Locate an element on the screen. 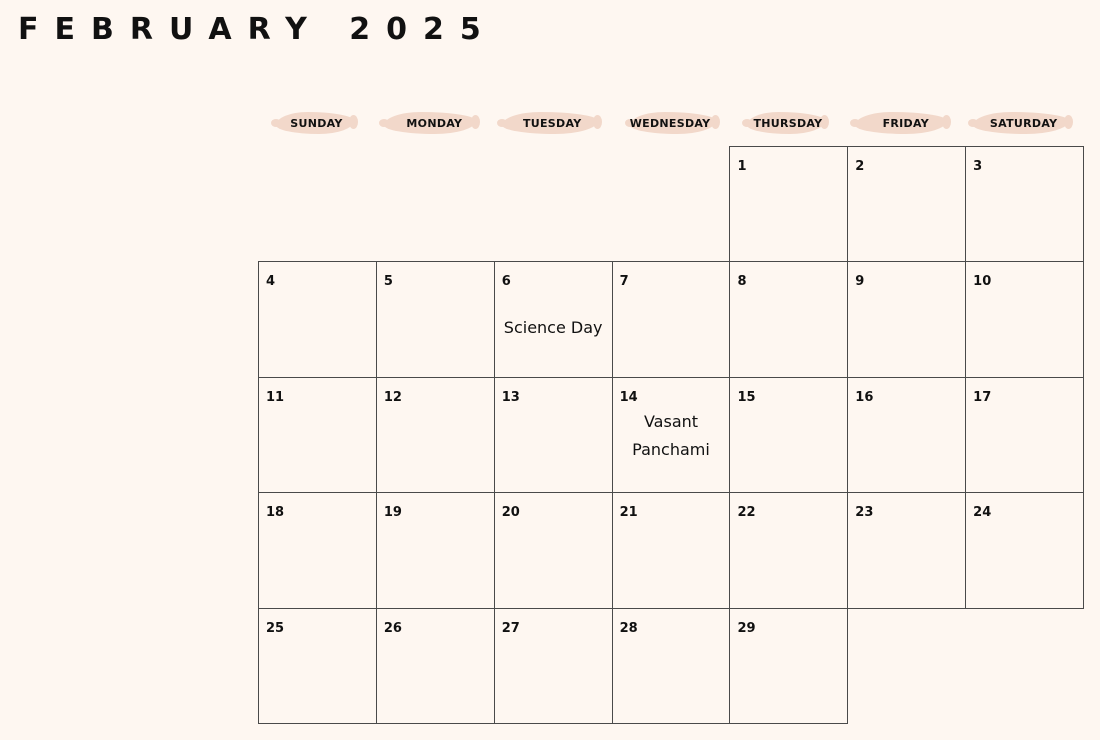 The width and height of the screenshot is (1100, 740). day-number: 7 is located at coordinates (624, 282).